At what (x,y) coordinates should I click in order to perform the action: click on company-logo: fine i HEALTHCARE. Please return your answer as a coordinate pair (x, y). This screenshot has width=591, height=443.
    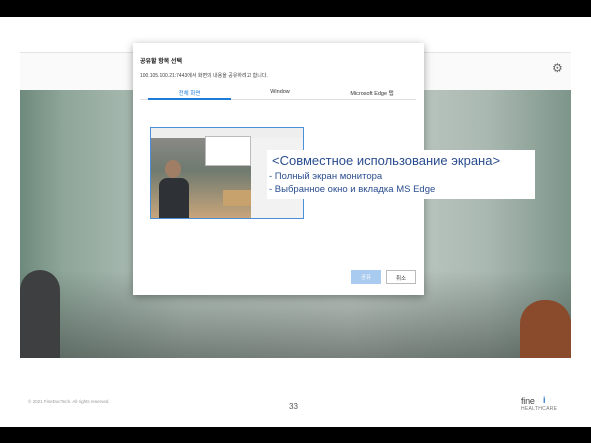
    Looking at the image, I should click on (541, 406).